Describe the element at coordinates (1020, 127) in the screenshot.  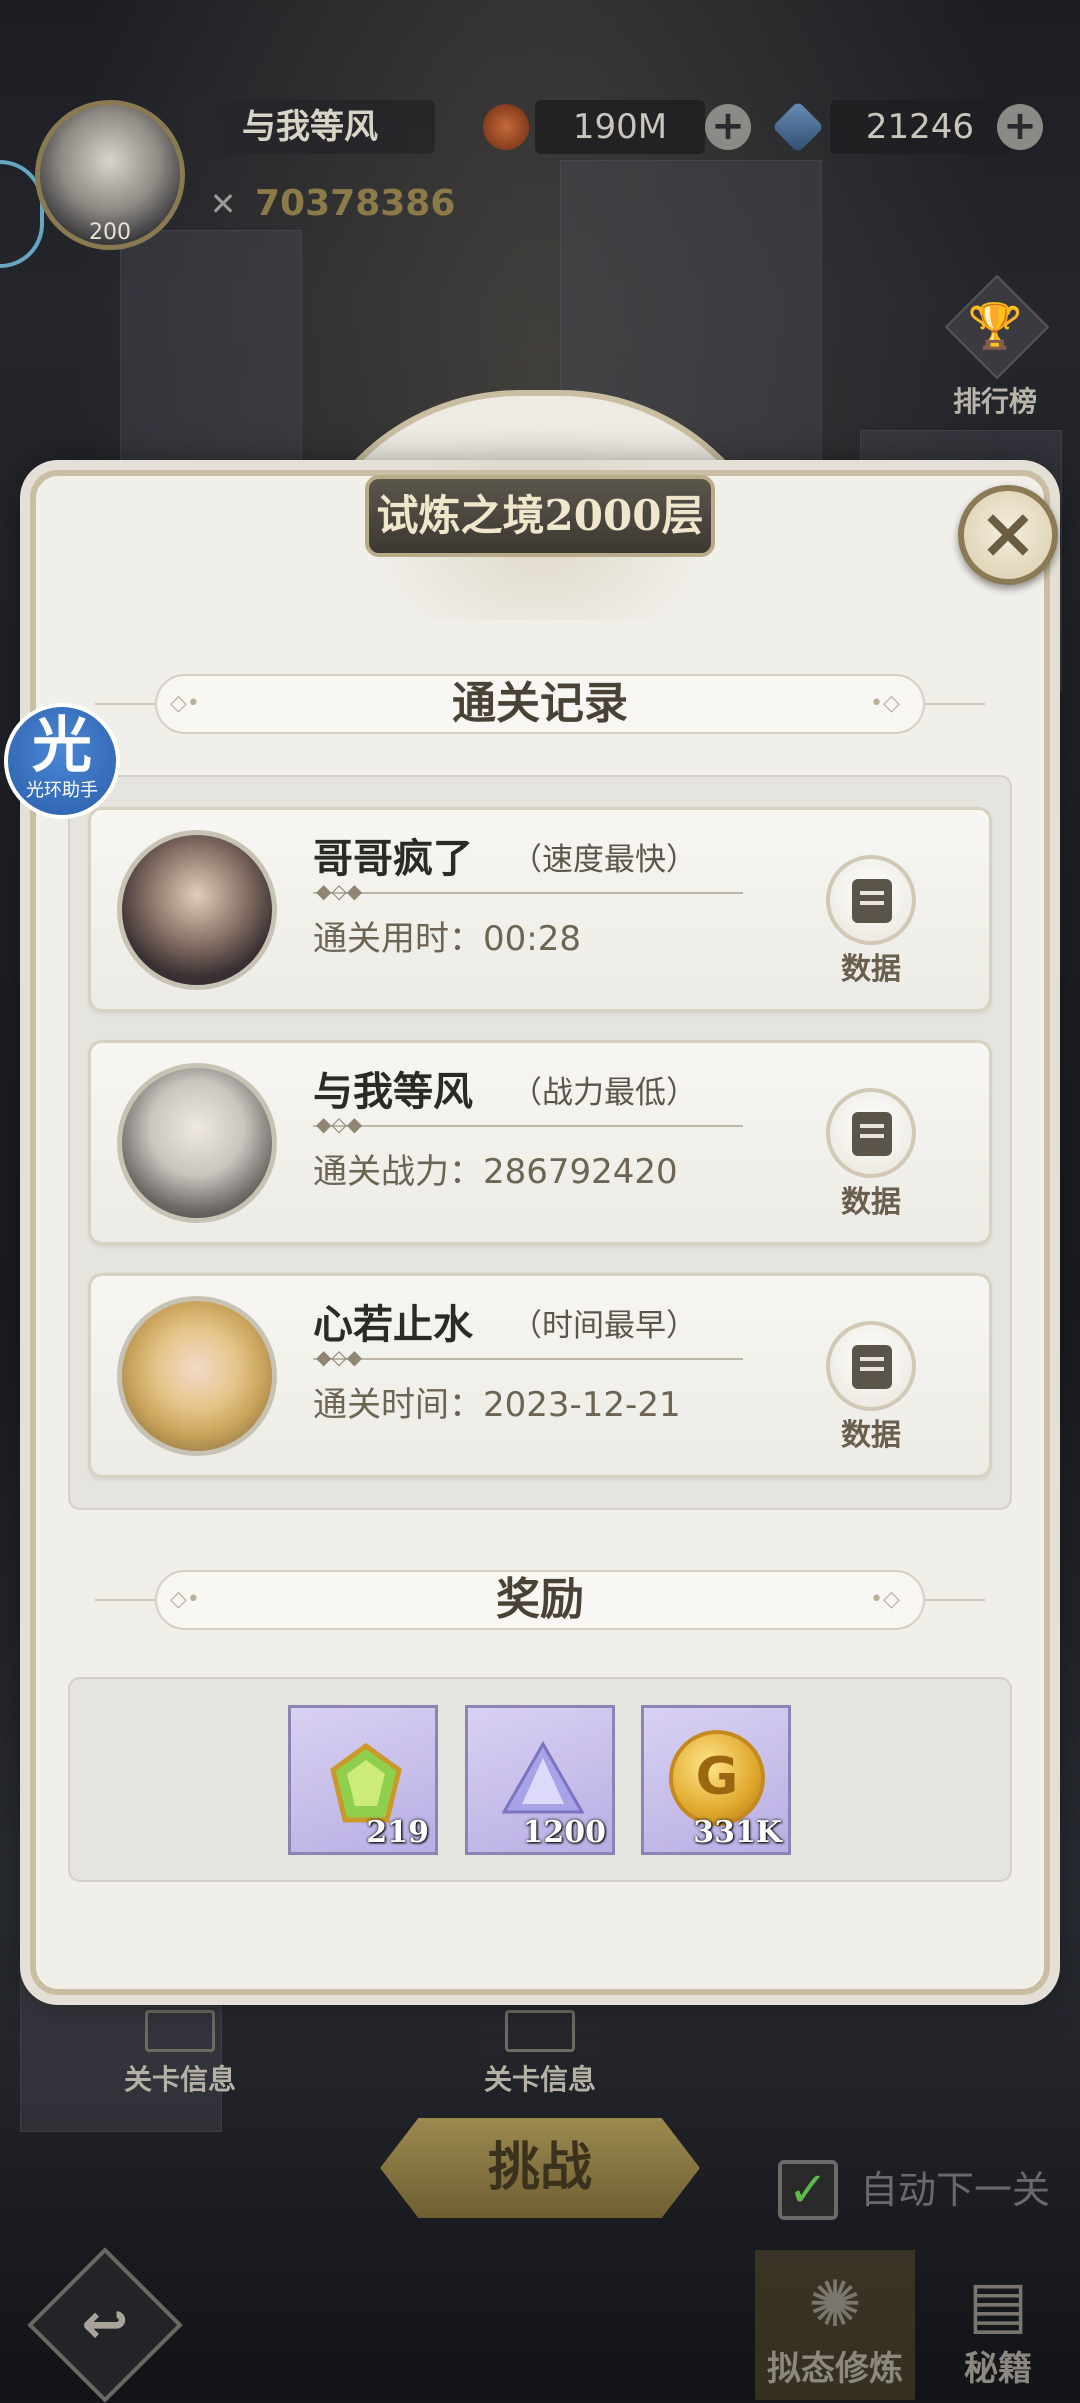
I see `add-gems-button: +` at that location.